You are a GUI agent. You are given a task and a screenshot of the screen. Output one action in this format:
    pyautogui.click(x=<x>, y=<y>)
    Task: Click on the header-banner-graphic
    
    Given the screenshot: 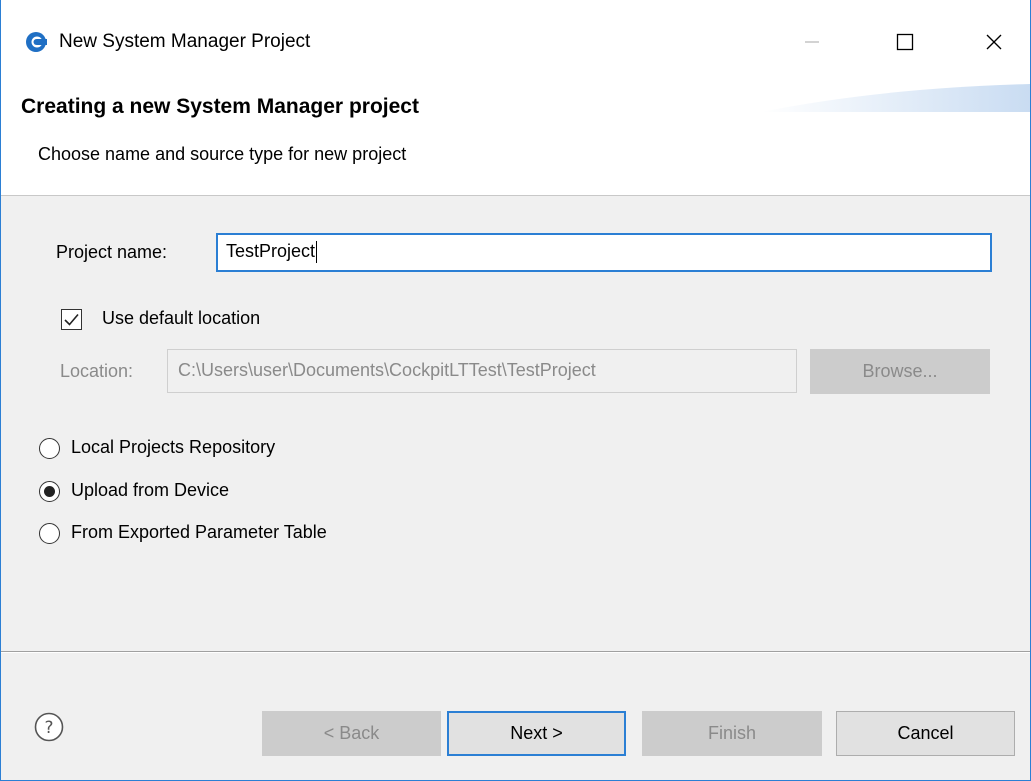 What is the action you would take?
    pyautogui.click(x=895, y=98)
    